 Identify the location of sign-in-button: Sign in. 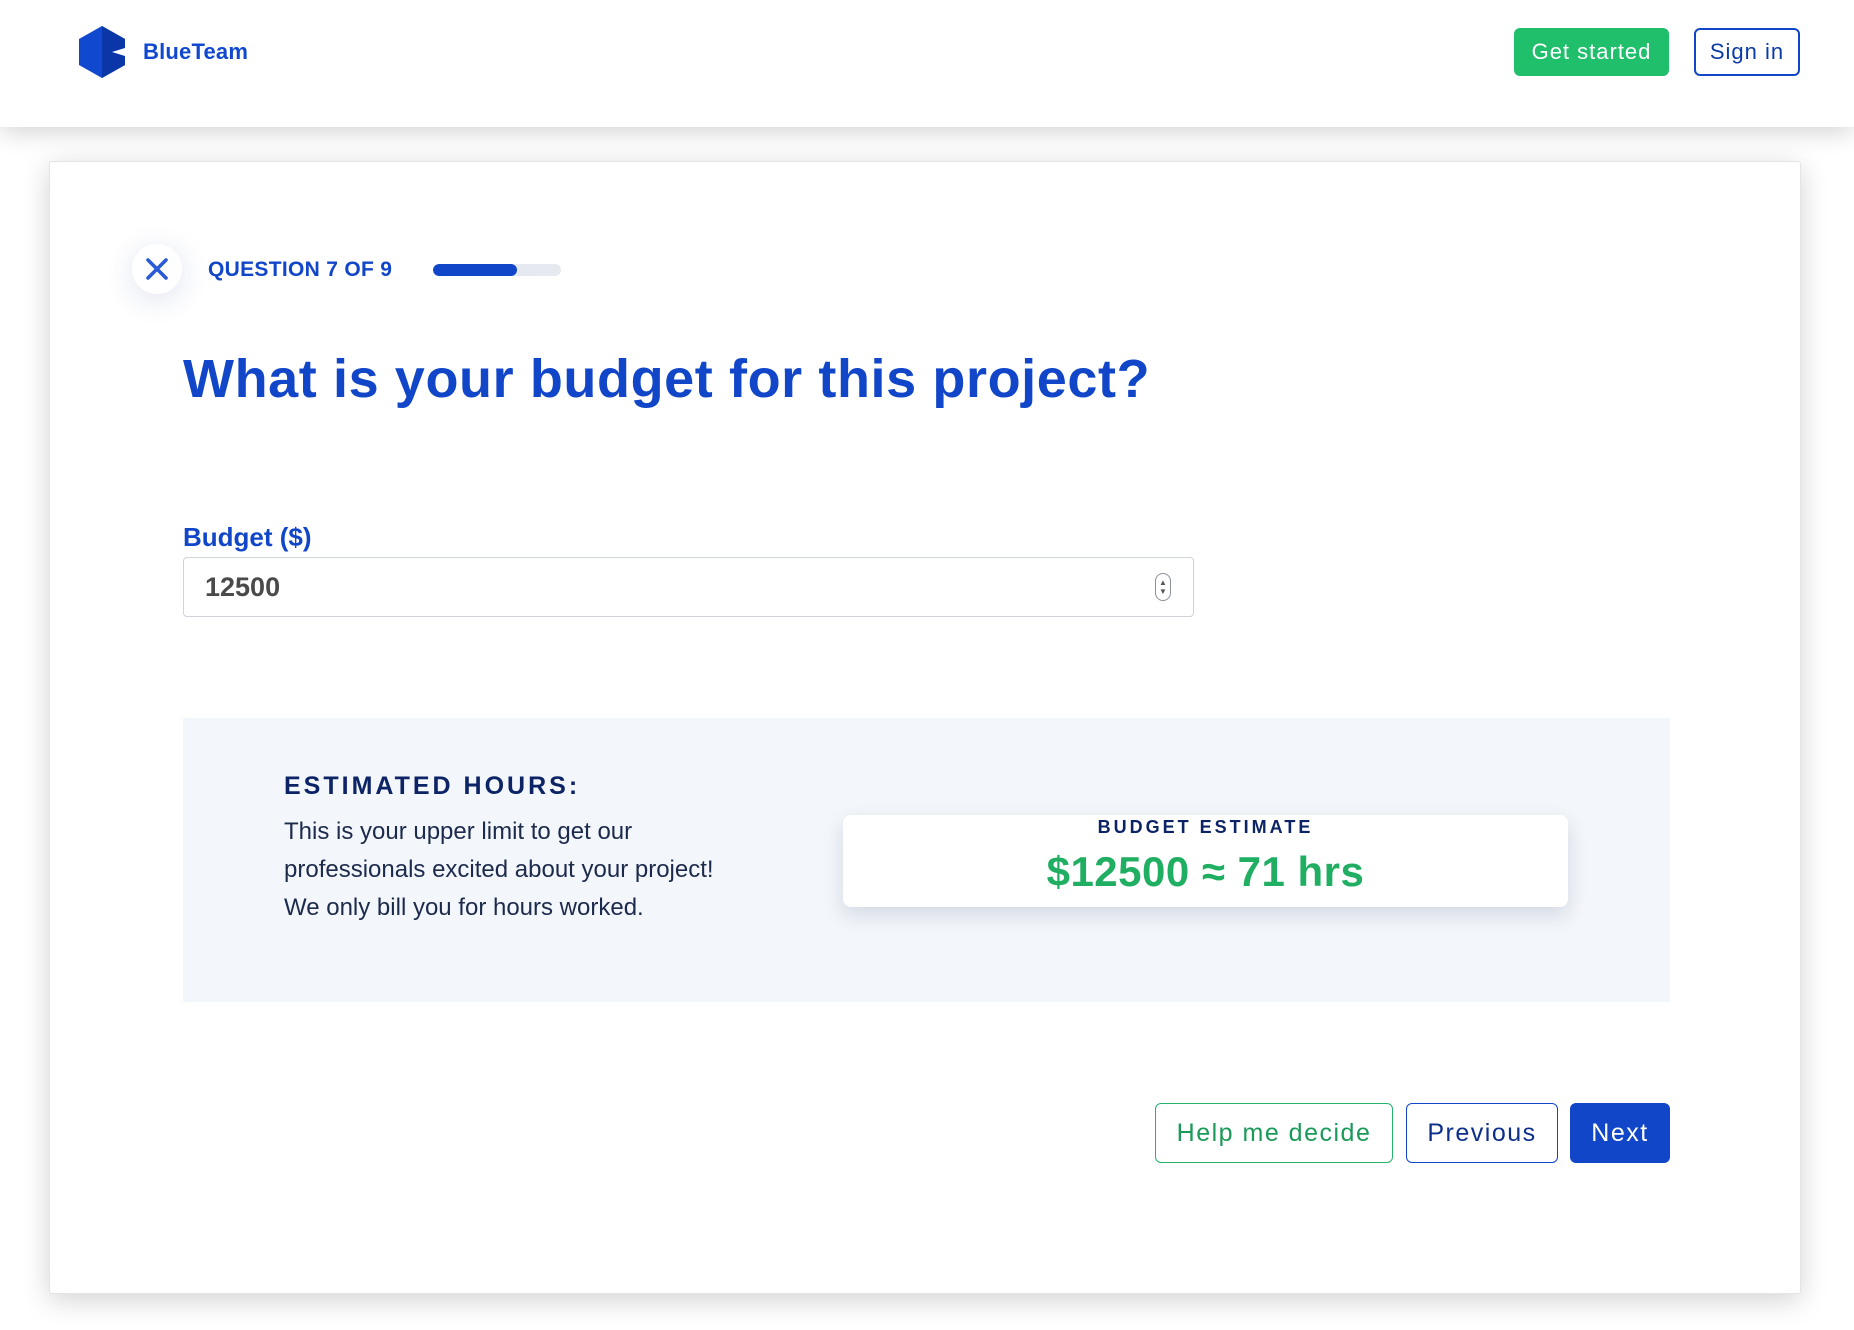
(1747, 52).